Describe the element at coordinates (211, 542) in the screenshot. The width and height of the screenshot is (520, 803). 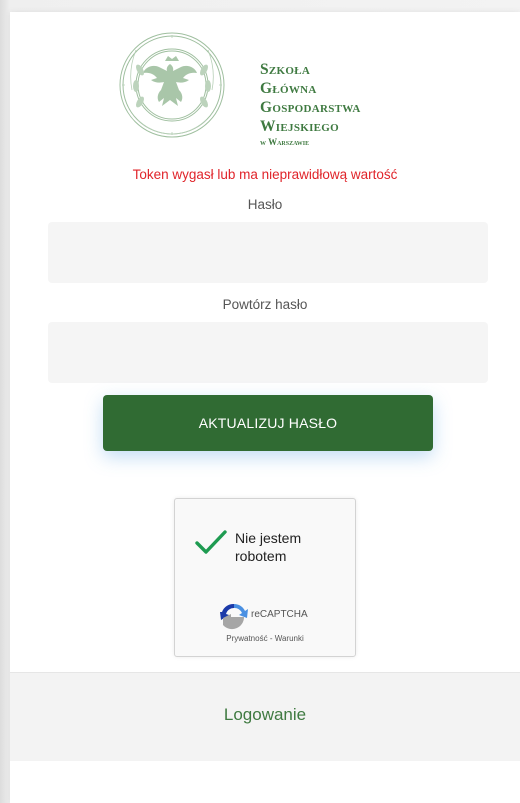
I see `recaptcha-checkmark-icon` at that location.